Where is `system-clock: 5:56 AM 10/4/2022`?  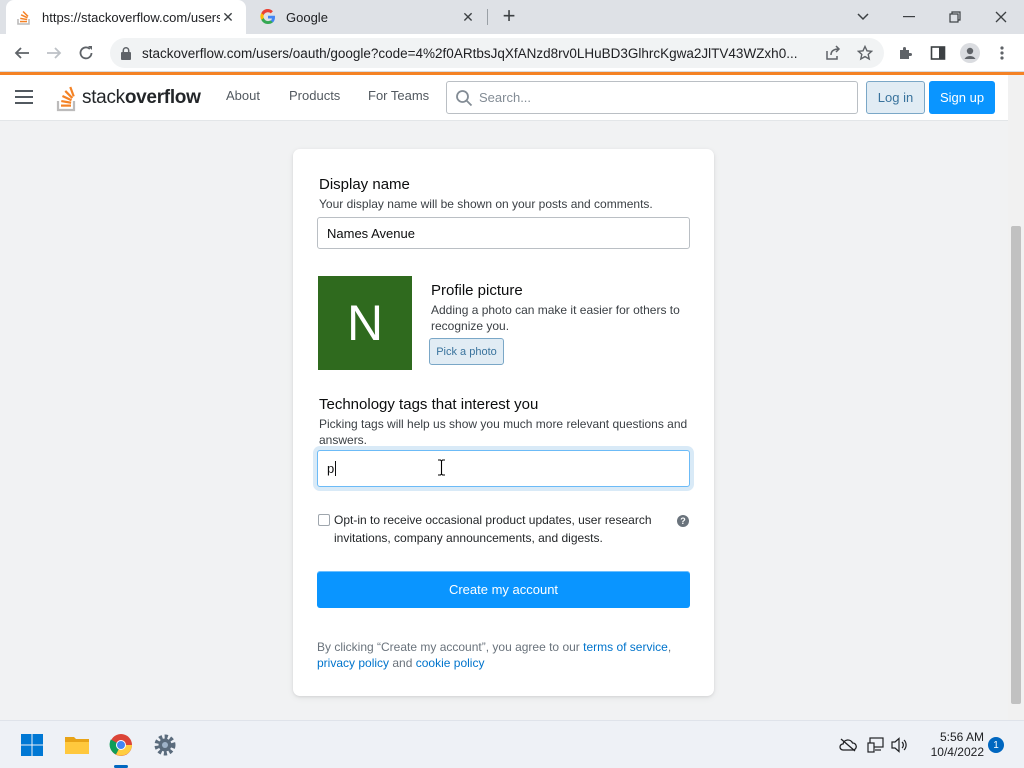
system-clock: 5:56 AM 10/4/2022 is located at coordinates (949, 745).